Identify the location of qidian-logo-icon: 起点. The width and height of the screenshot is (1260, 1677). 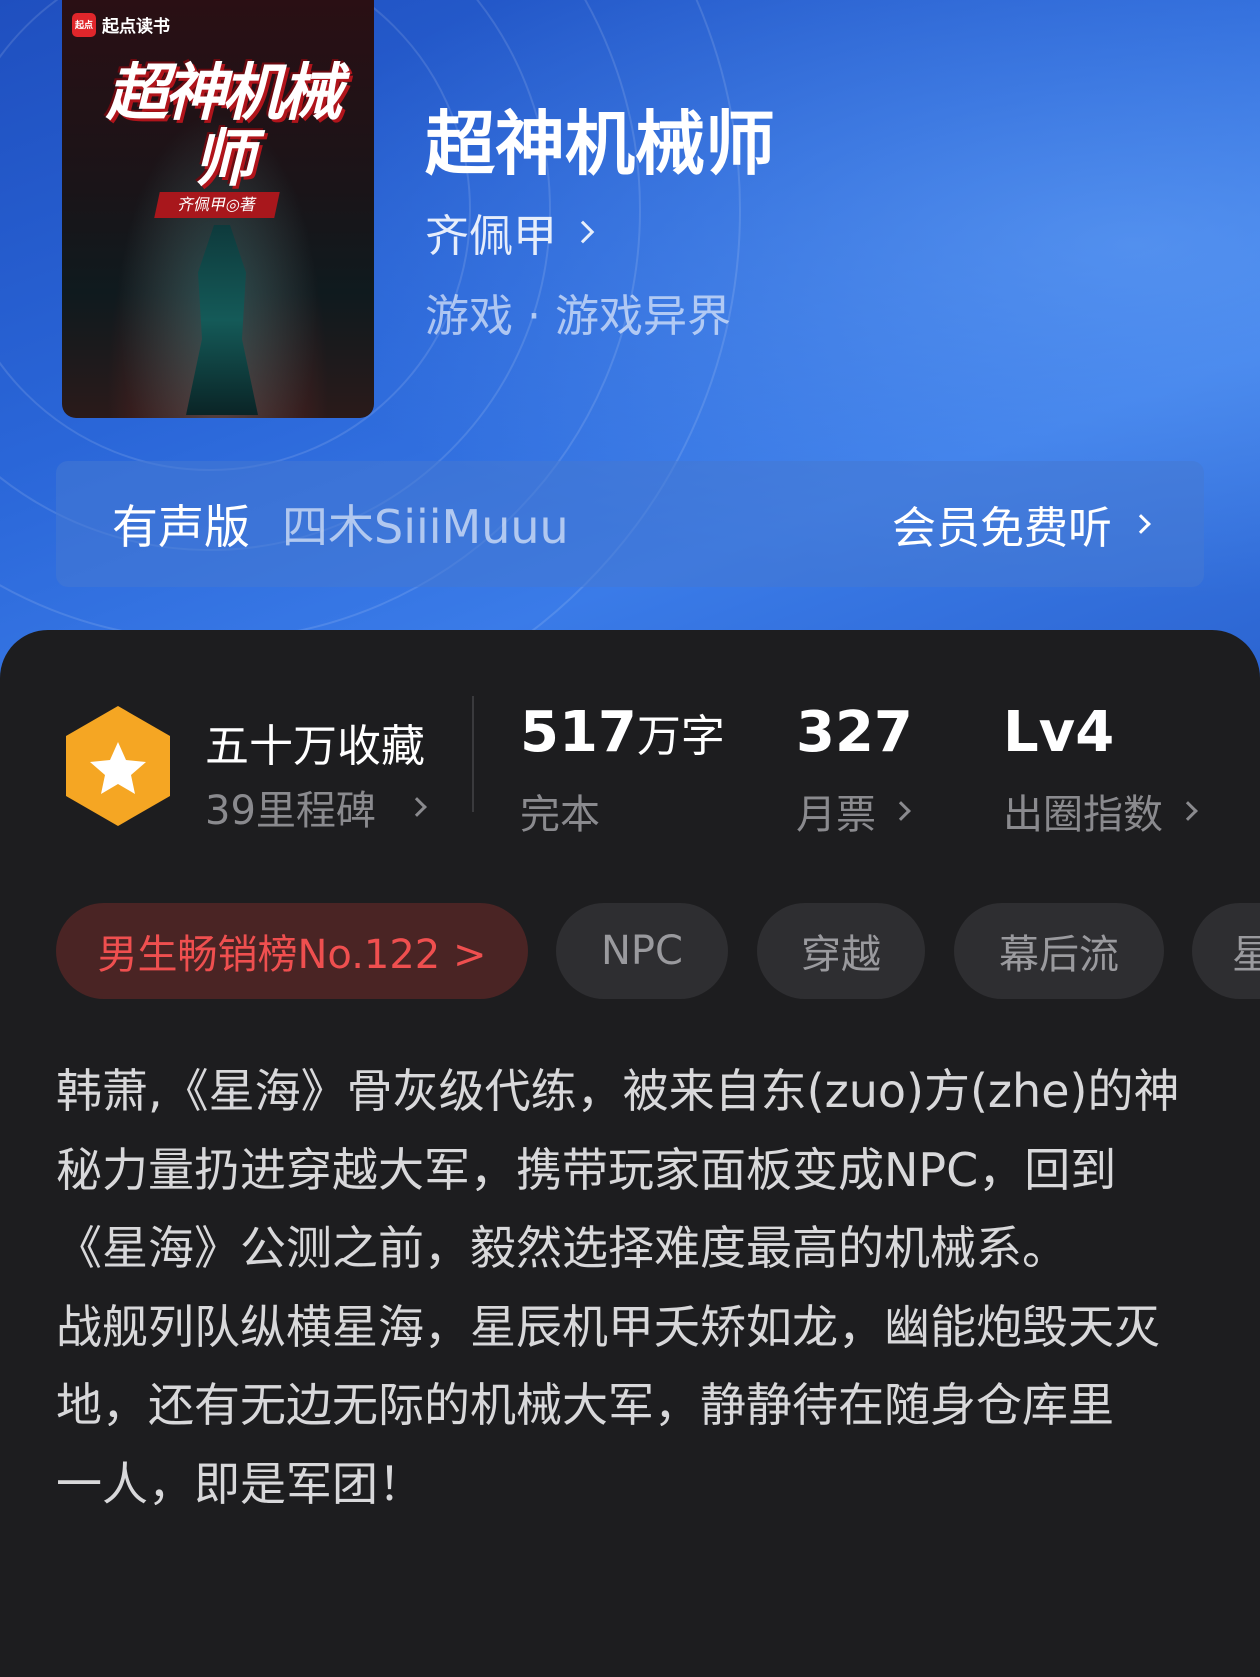
(84, 24).